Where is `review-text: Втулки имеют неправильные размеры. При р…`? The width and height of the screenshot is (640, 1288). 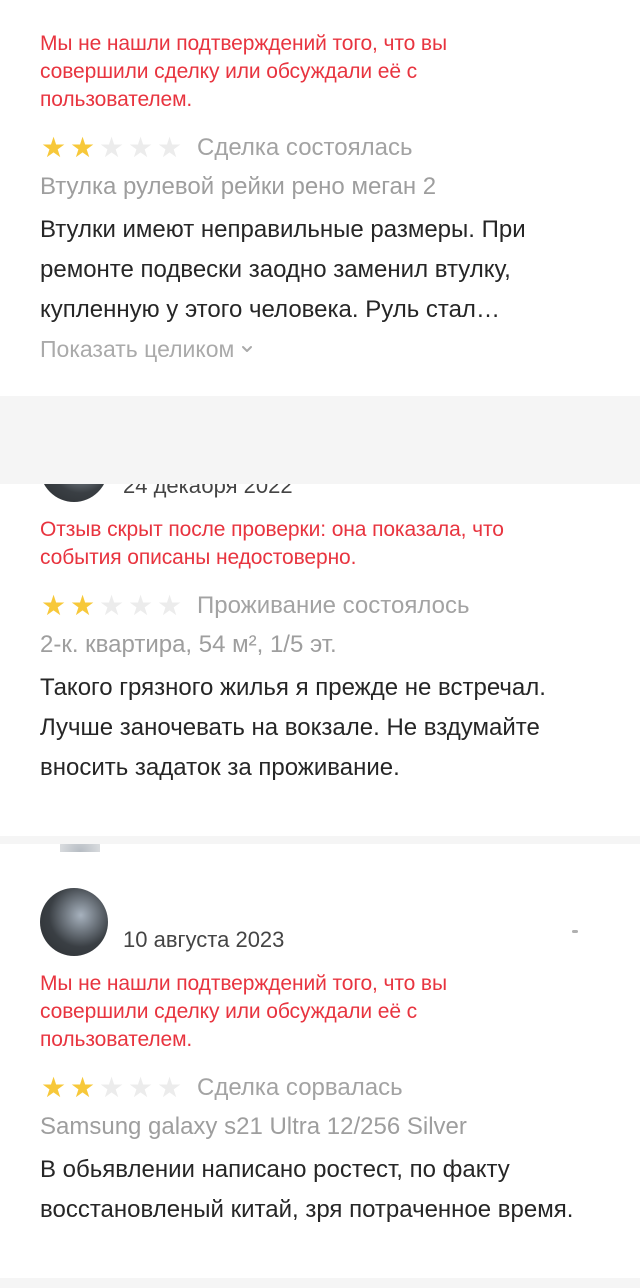 review-text: Втулки имеют неправильные размеры. При р… is located at coordinates (283, 269).